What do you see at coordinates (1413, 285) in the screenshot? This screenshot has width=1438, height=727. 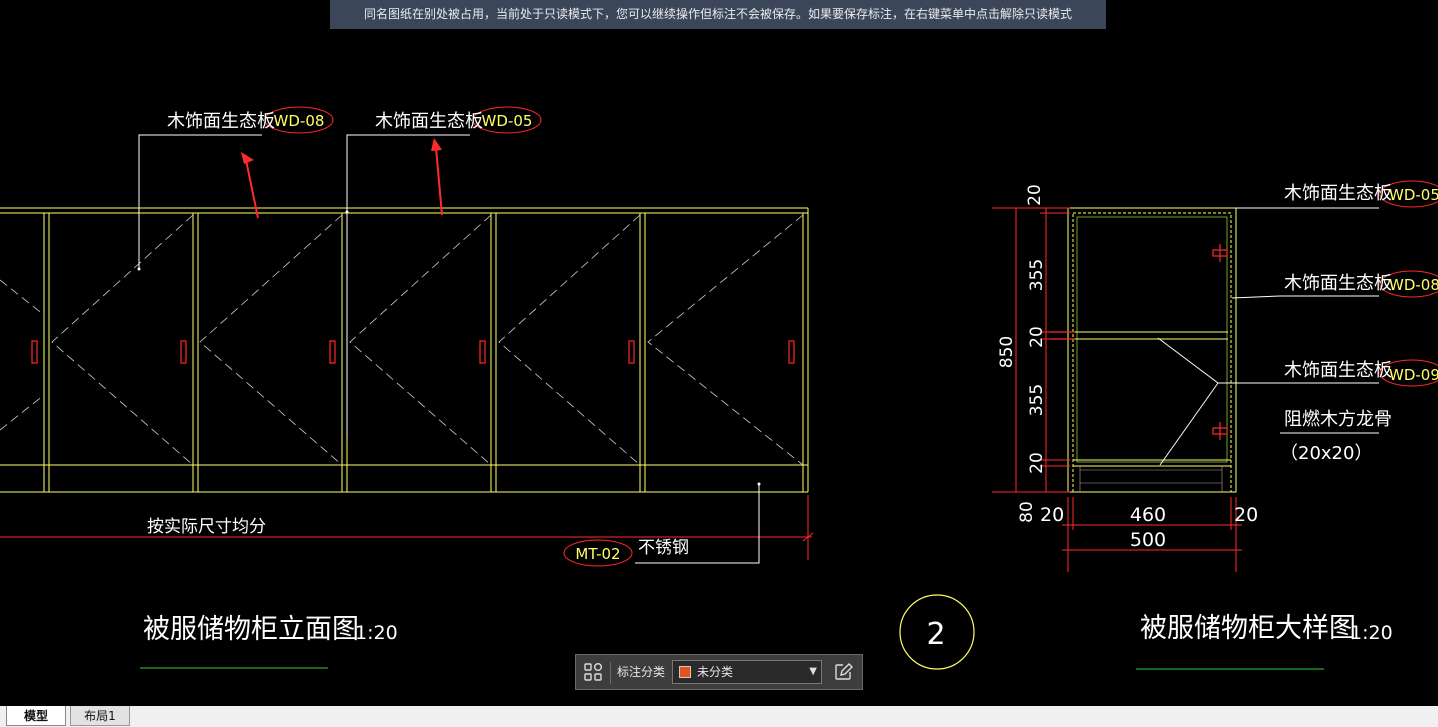 I see `detail-tag-2: WD-08` at bounding box center [1413, 285].